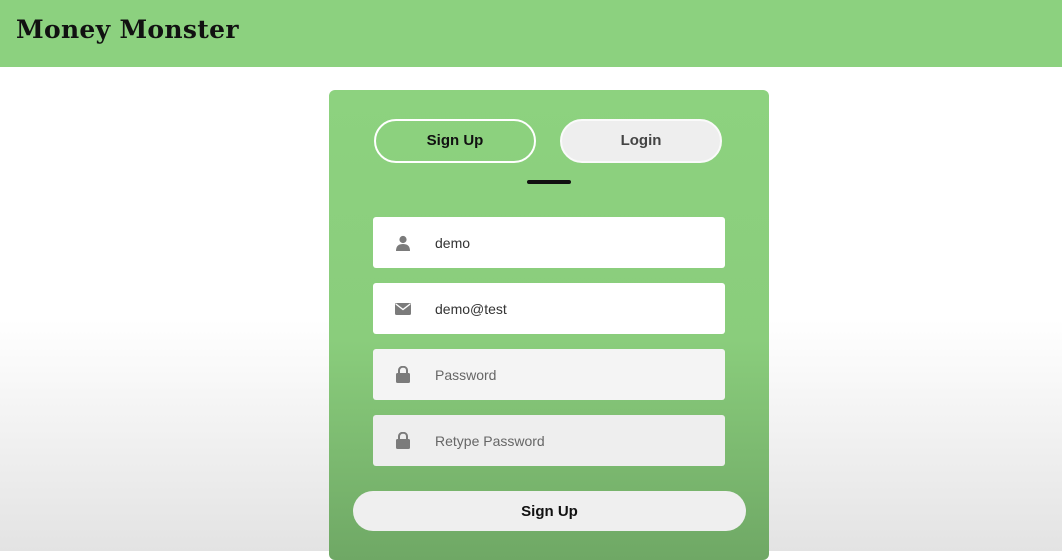 The image size is (1062, 560). Describe the element at coordinates (549, 182) in the screenshot. I see `active-tab-indicator` at that location.